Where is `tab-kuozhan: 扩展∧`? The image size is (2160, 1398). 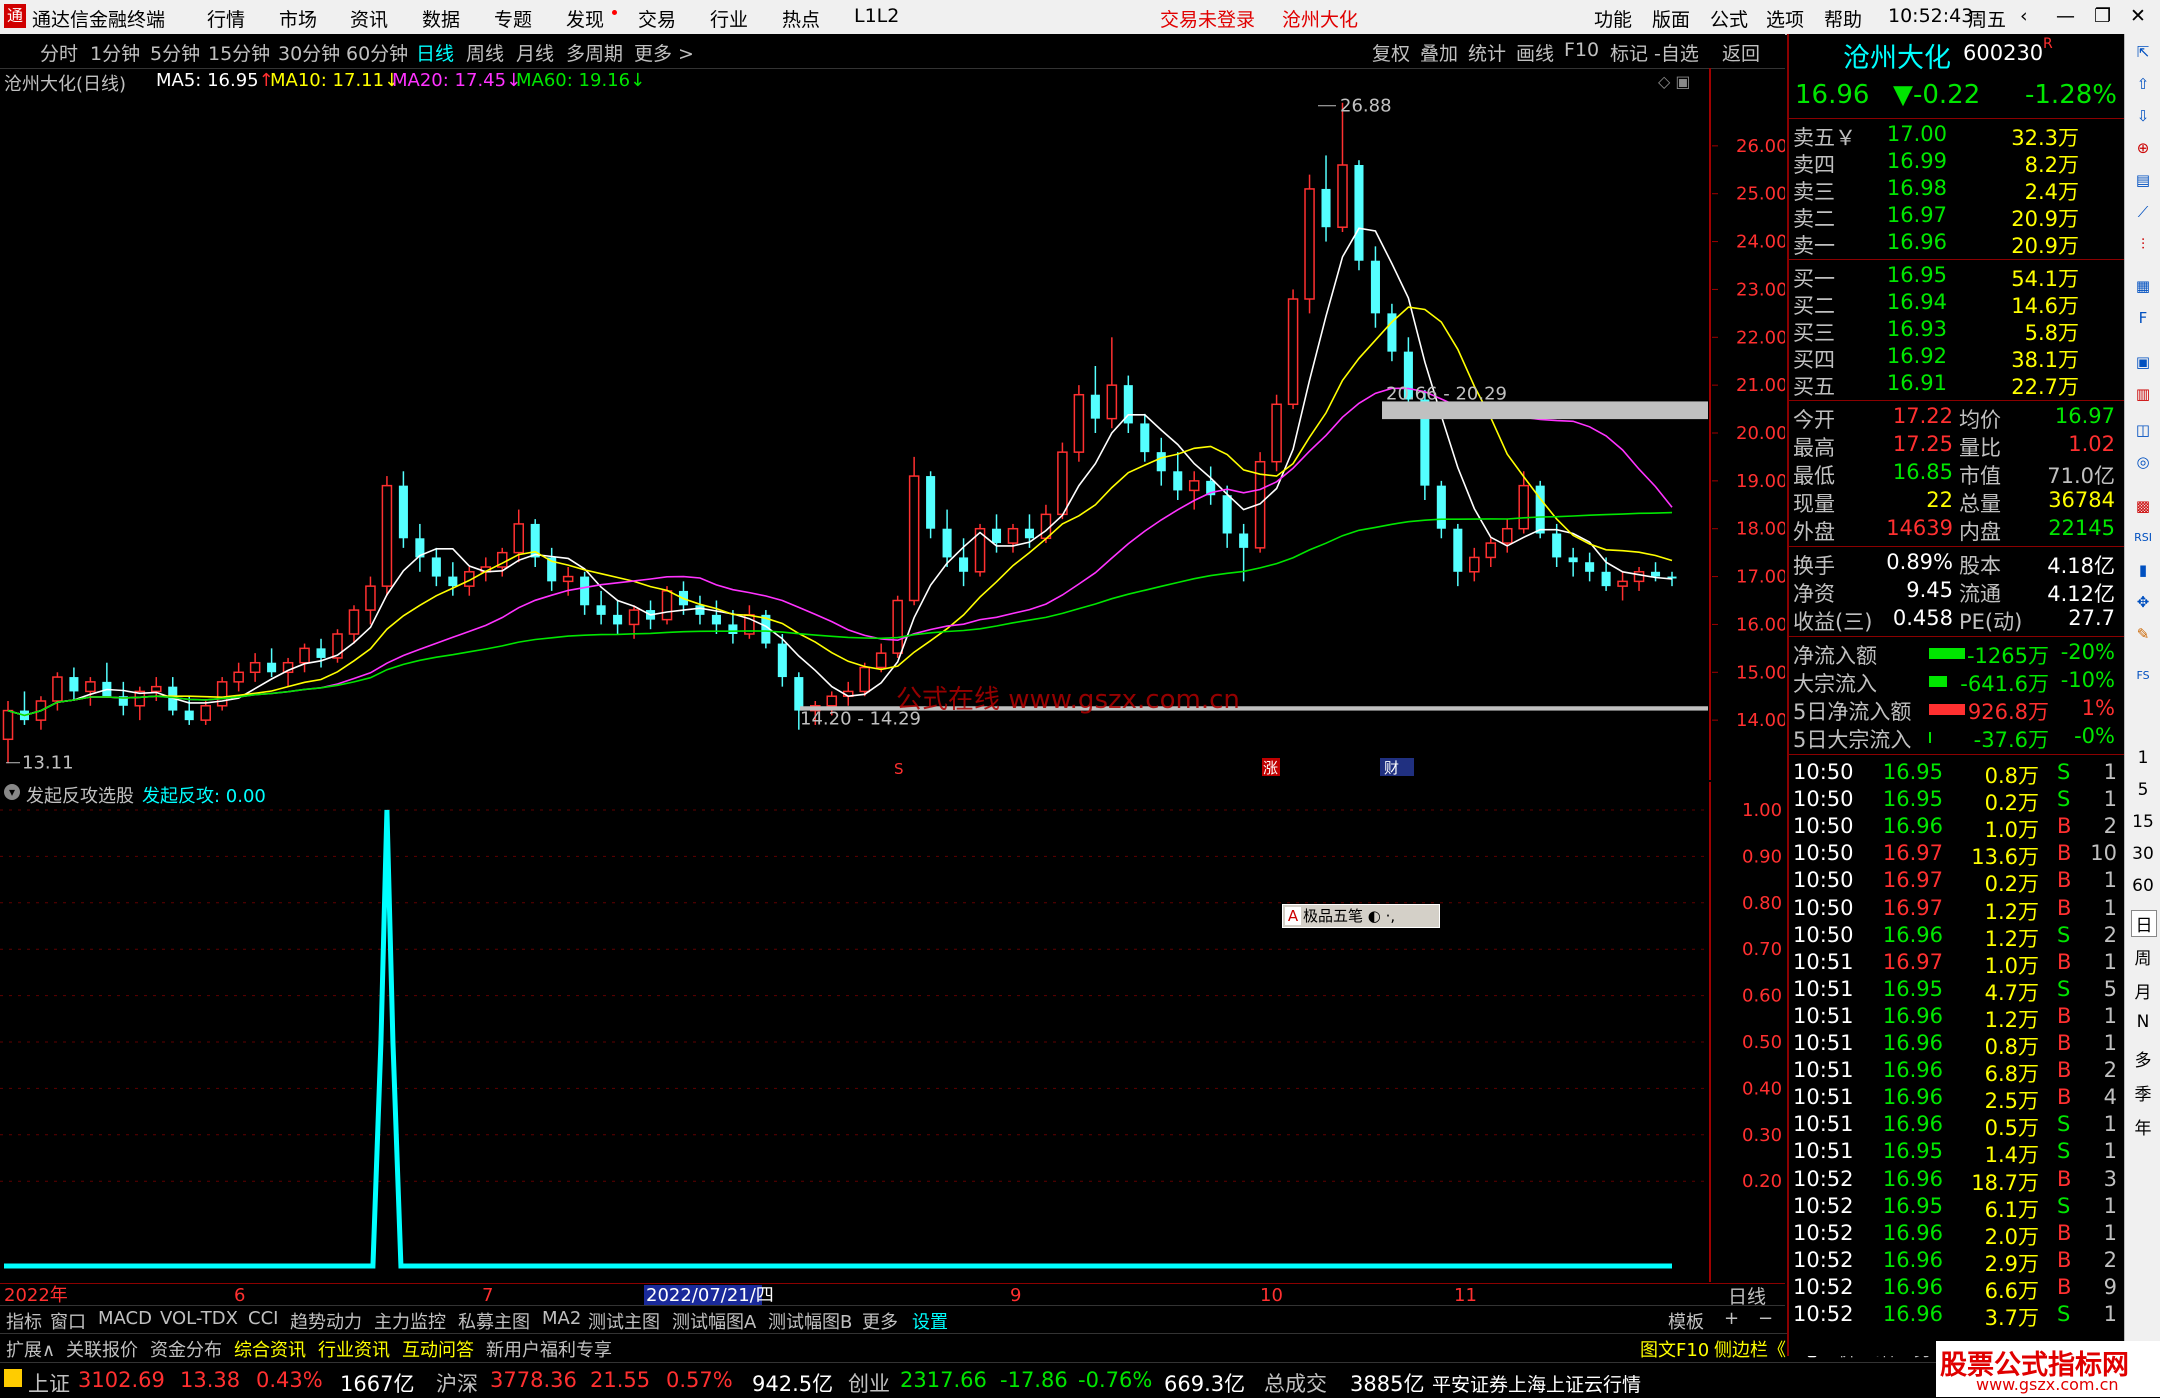
tab-kuozhan: 扩展∧ is located at coordinates (30, 1349).